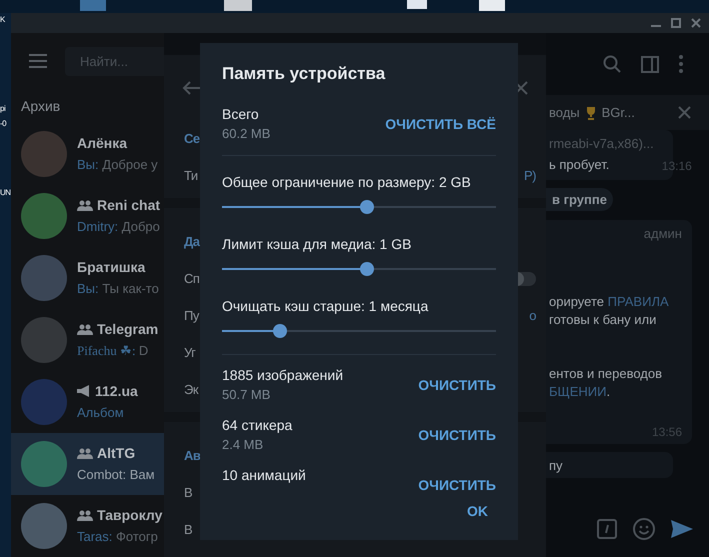 This screenshot has height=557, width=709. What do you see at coordinates (347, 182) in the screenshot?
I see `slider-label: Общее ограничение по размеру: 2 GB` at bounding box center [347, 182].